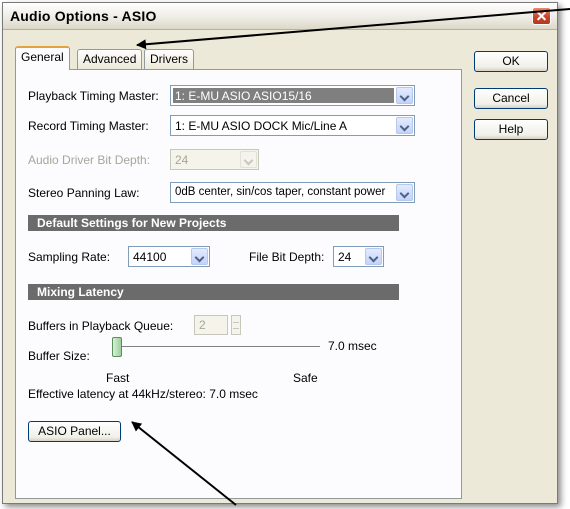  Describe the element at coordinates (511, 98) in the screenshot. I see `cancel-button: Cancel` at that location.